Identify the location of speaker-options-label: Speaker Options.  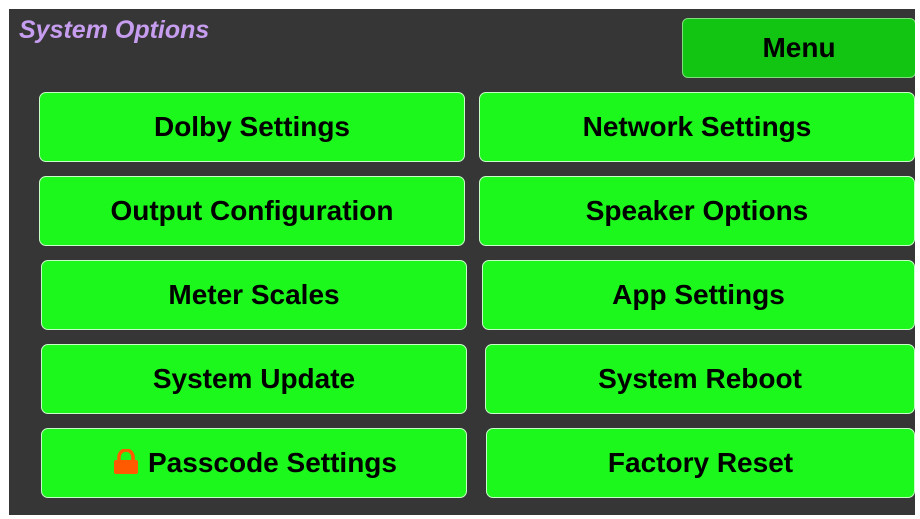
(697, 210).